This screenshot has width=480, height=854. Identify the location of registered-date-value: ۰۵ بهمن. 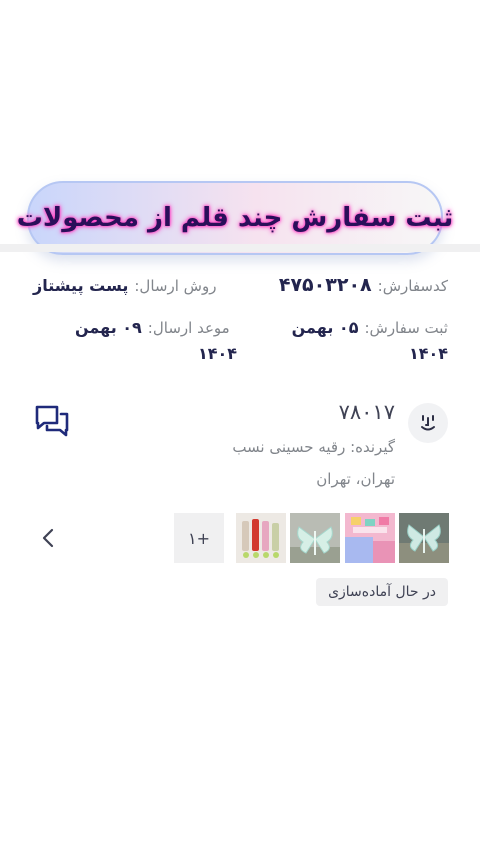
(325, 327).